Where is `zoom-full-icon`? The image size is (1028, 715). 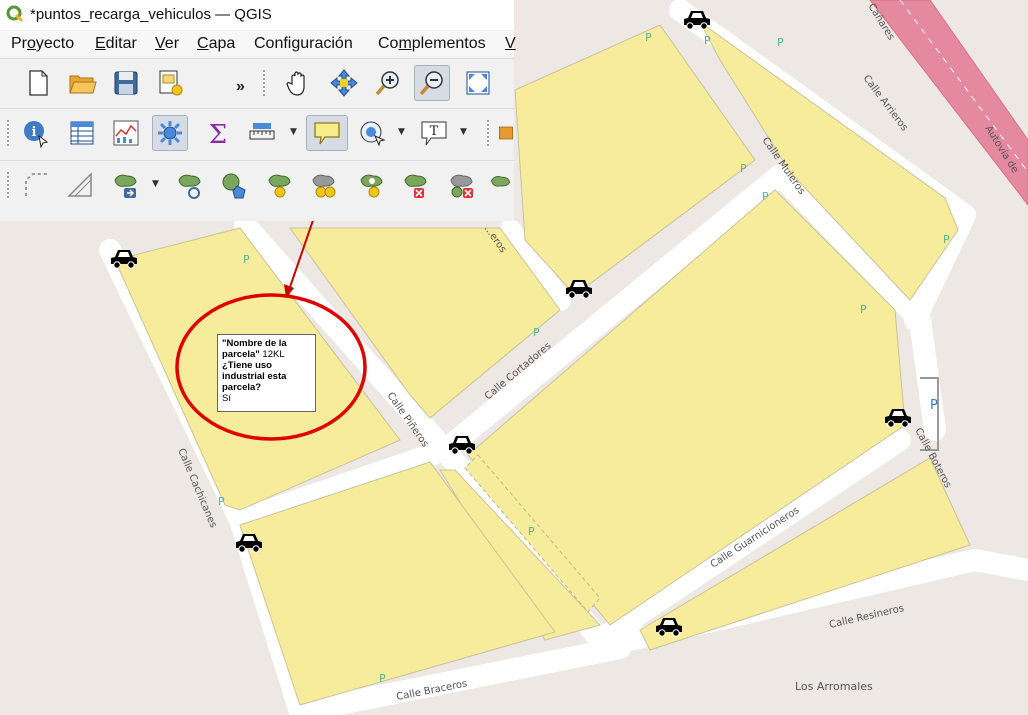 zoom-full-icon is located at coordinates (478, 83).